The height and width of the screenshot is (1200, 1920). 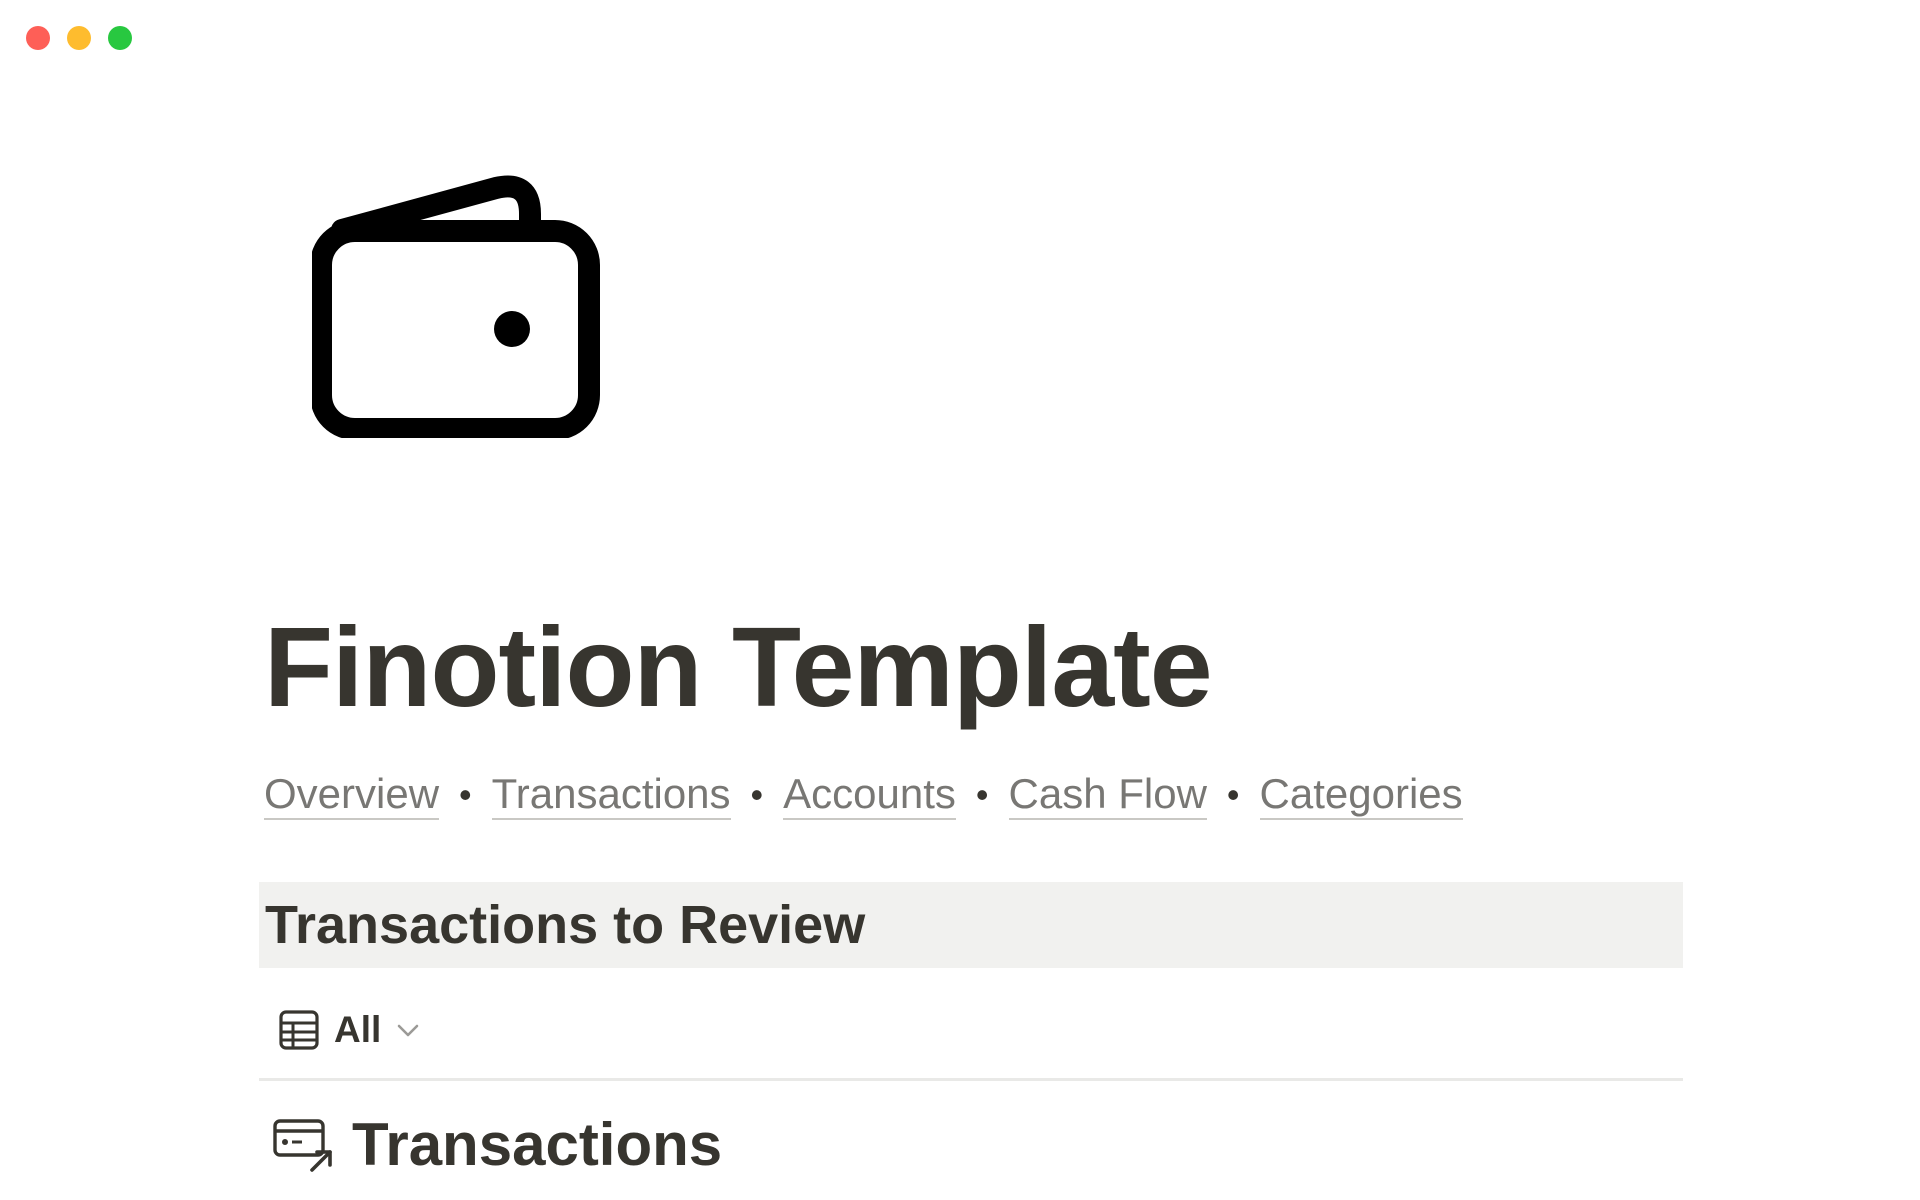 What do you see at coordinates (1361, 795) in the screenshot?
I see `nav-link-categories: Categories` at bounding box center [1361, 795].